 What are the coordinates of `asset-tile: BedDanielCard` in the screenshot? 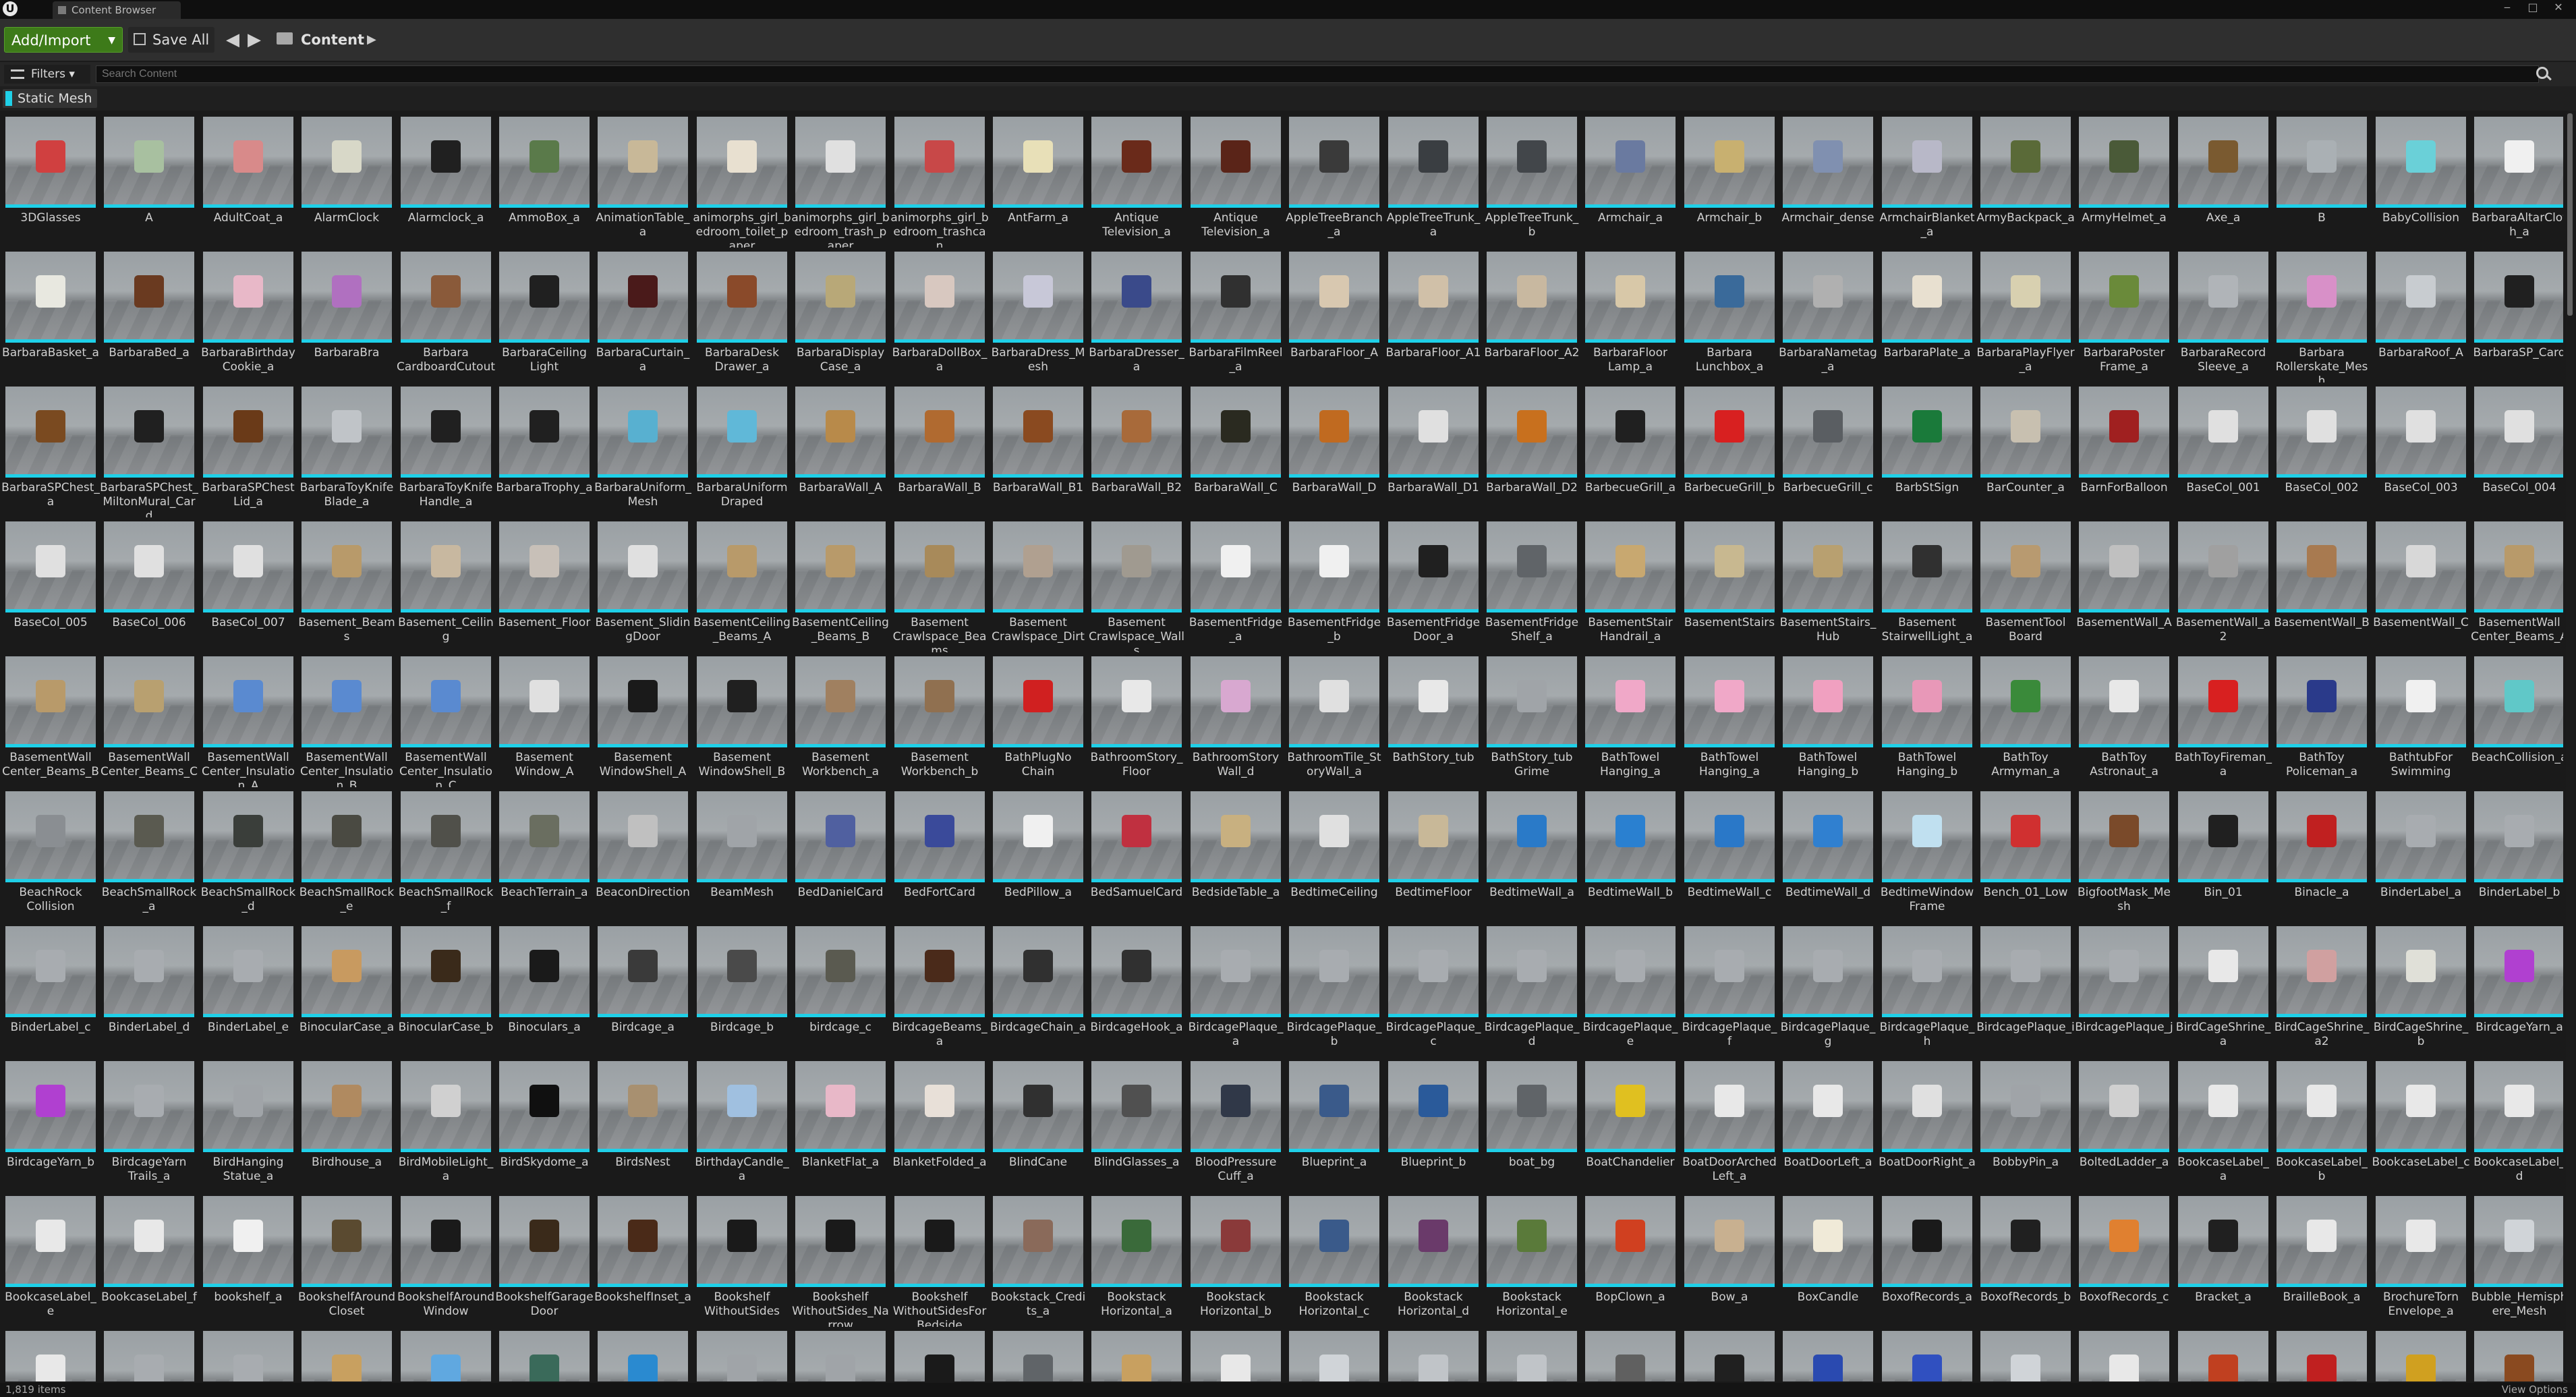 It's located at (840, 856).